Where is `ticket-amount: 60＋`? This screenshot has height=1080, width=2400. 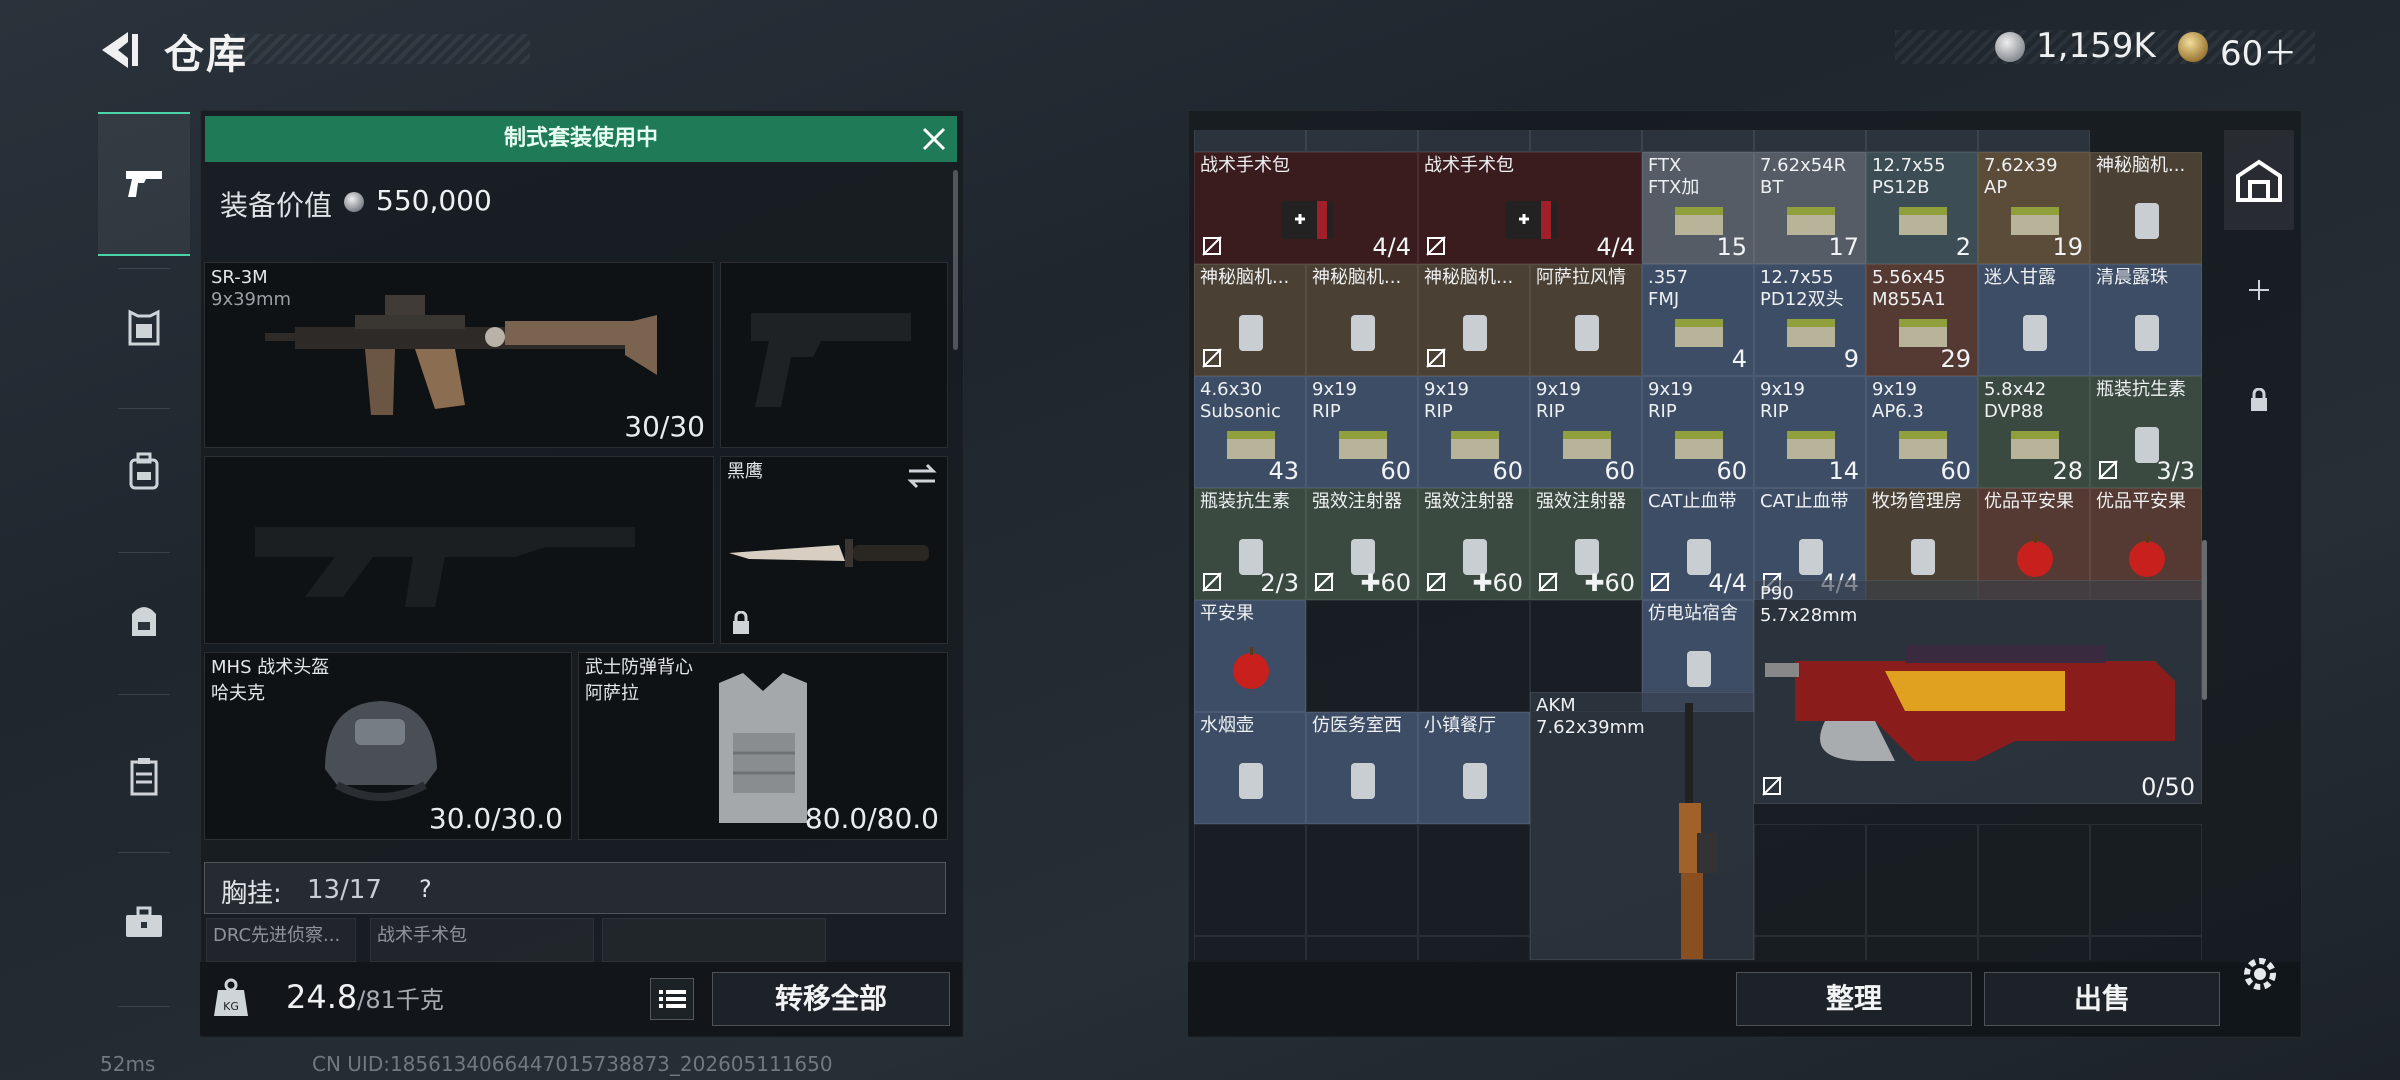
ticket-amount: 60＋ is located at coordinates (2258, 50).